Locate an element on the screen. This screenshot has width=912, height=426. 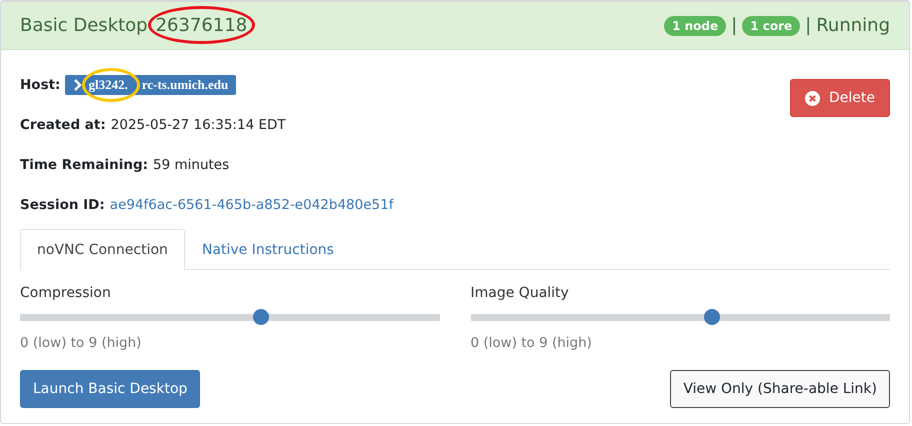
slider-label: Compression is located at coordinates (66, 293).